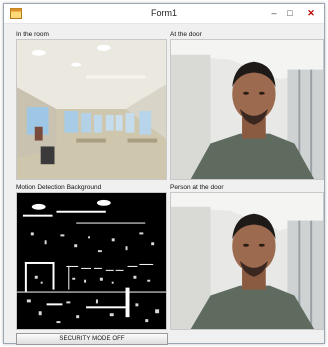 This screenshot has width=328, height=347. What do you see at coordinates (274, 13) in the screenshot?
I see `minimize-button: –` at bounding box center [274, 13].